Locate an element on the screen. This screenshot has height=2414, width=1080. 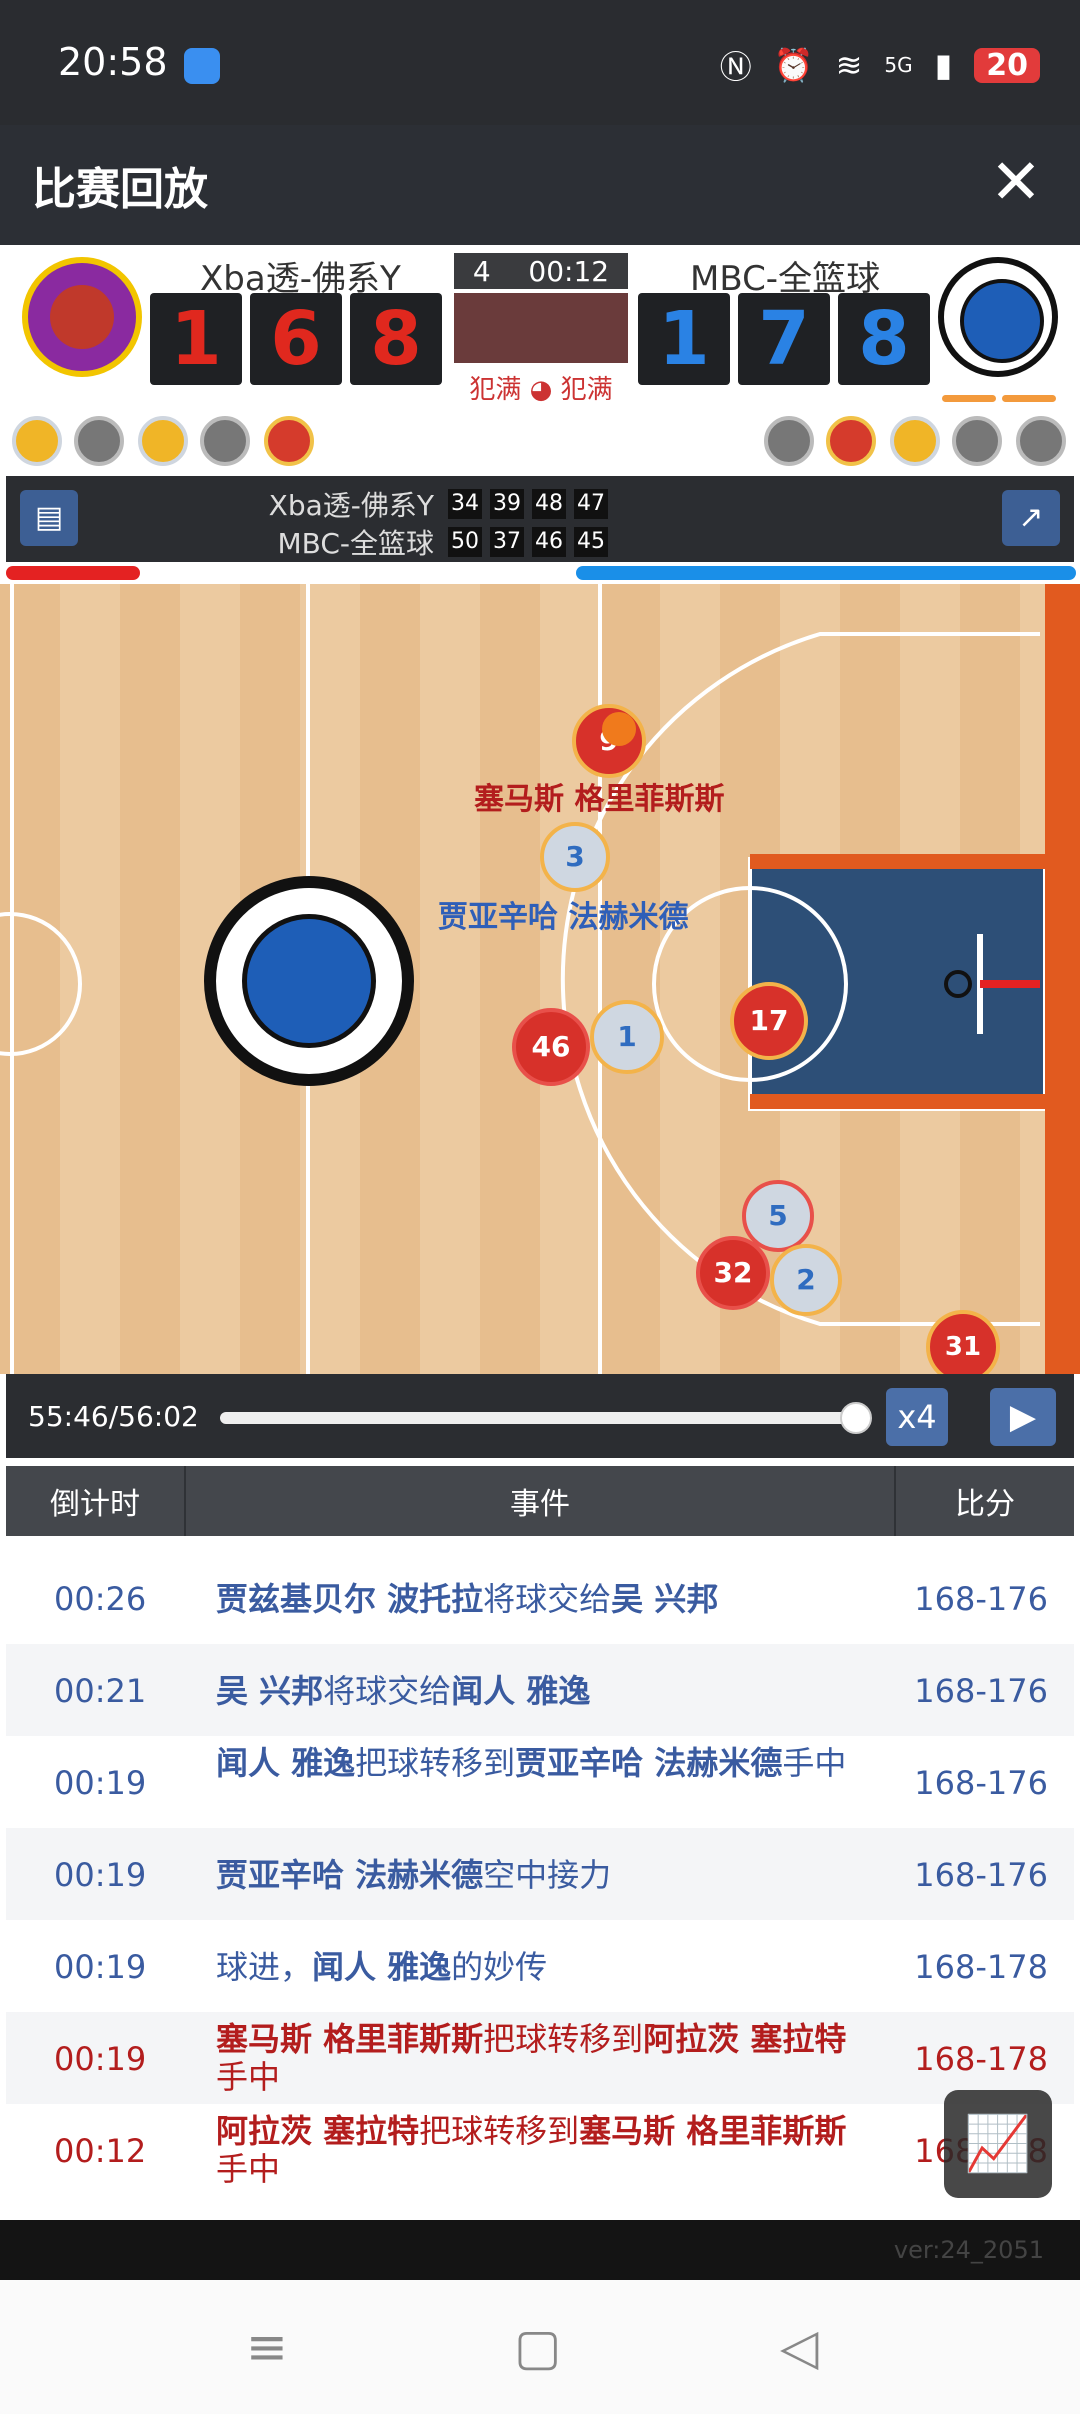
away-score-digit: 7 is located at coordinates (784, 339).